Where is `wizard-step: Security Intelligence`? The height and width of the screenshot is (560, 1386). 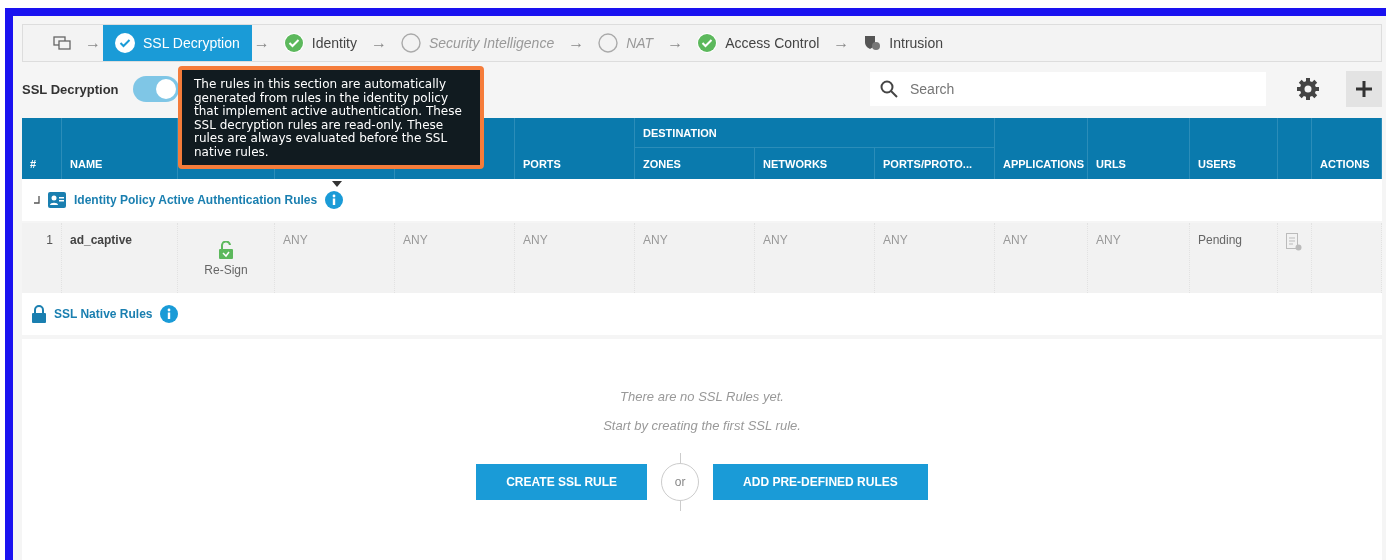
wizard-step: Security Intelligence is located at coordinates (477, 43).